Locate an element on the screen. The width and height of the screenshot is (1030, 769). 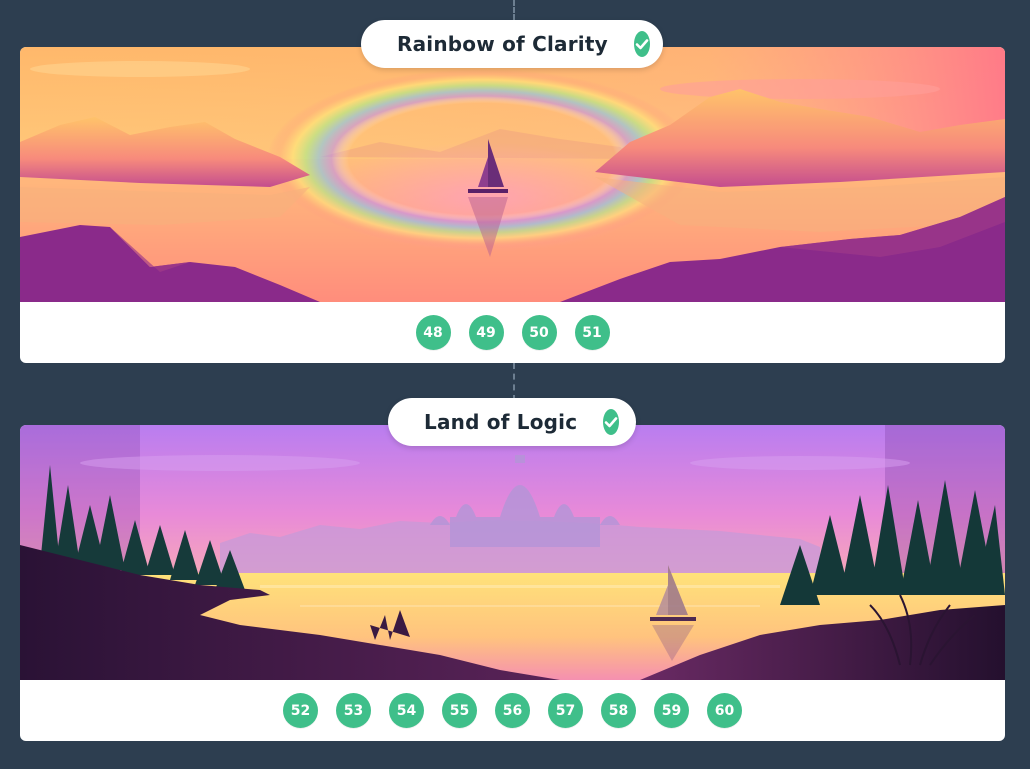
world-title-text: Land of Logic is located at coordinates (501, 422).